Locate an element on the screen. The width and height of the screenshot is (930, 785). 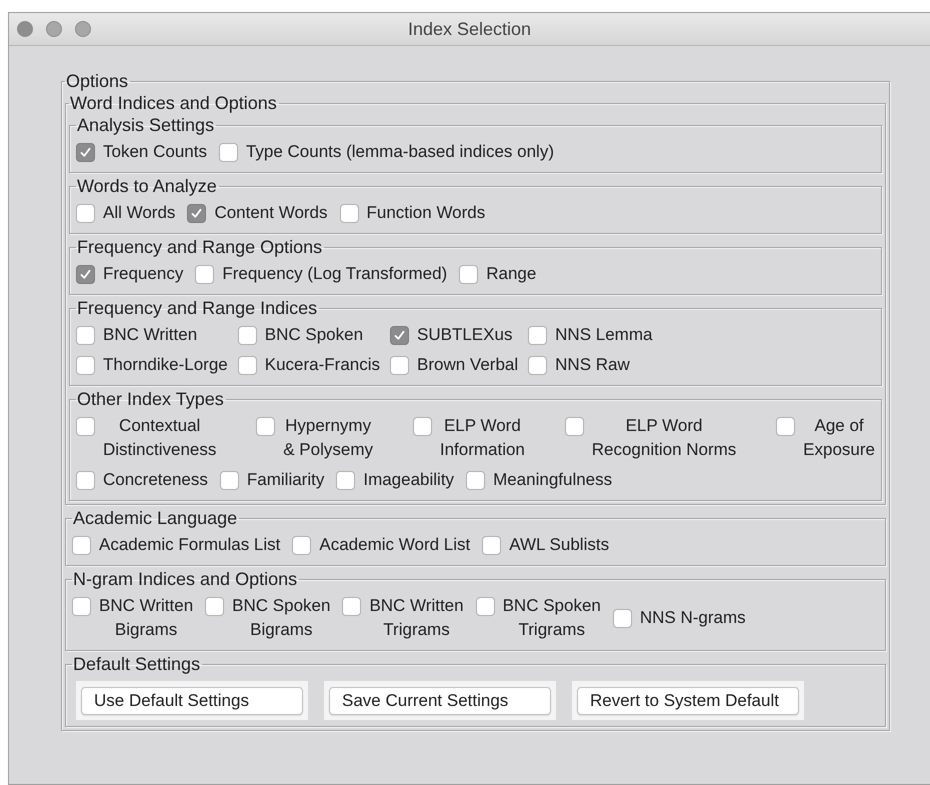
checkbox-item: NNS N-grams is located at coordinates (679, 619).